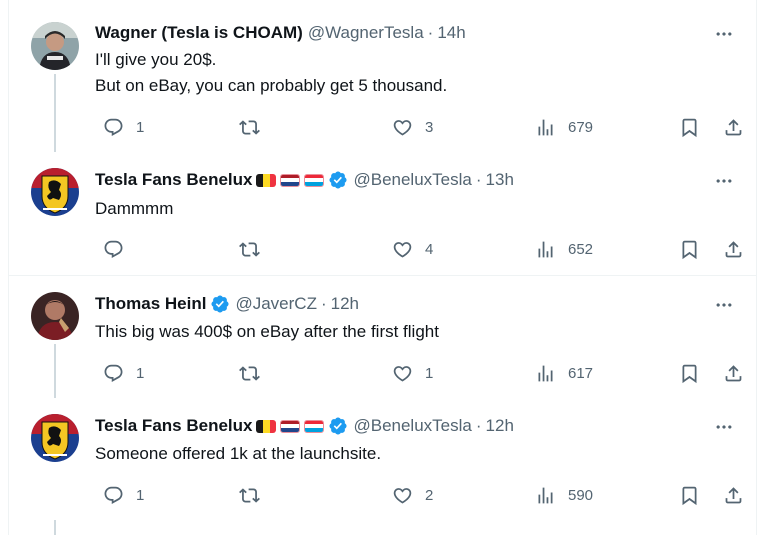 The width and height of the screenshot is (774, 535). What do you see at coordinates (238, 453) in the screenshot?
I see `tweet-text: Someone offered 1k at the launchsite.` at bounding box center [238, 453].